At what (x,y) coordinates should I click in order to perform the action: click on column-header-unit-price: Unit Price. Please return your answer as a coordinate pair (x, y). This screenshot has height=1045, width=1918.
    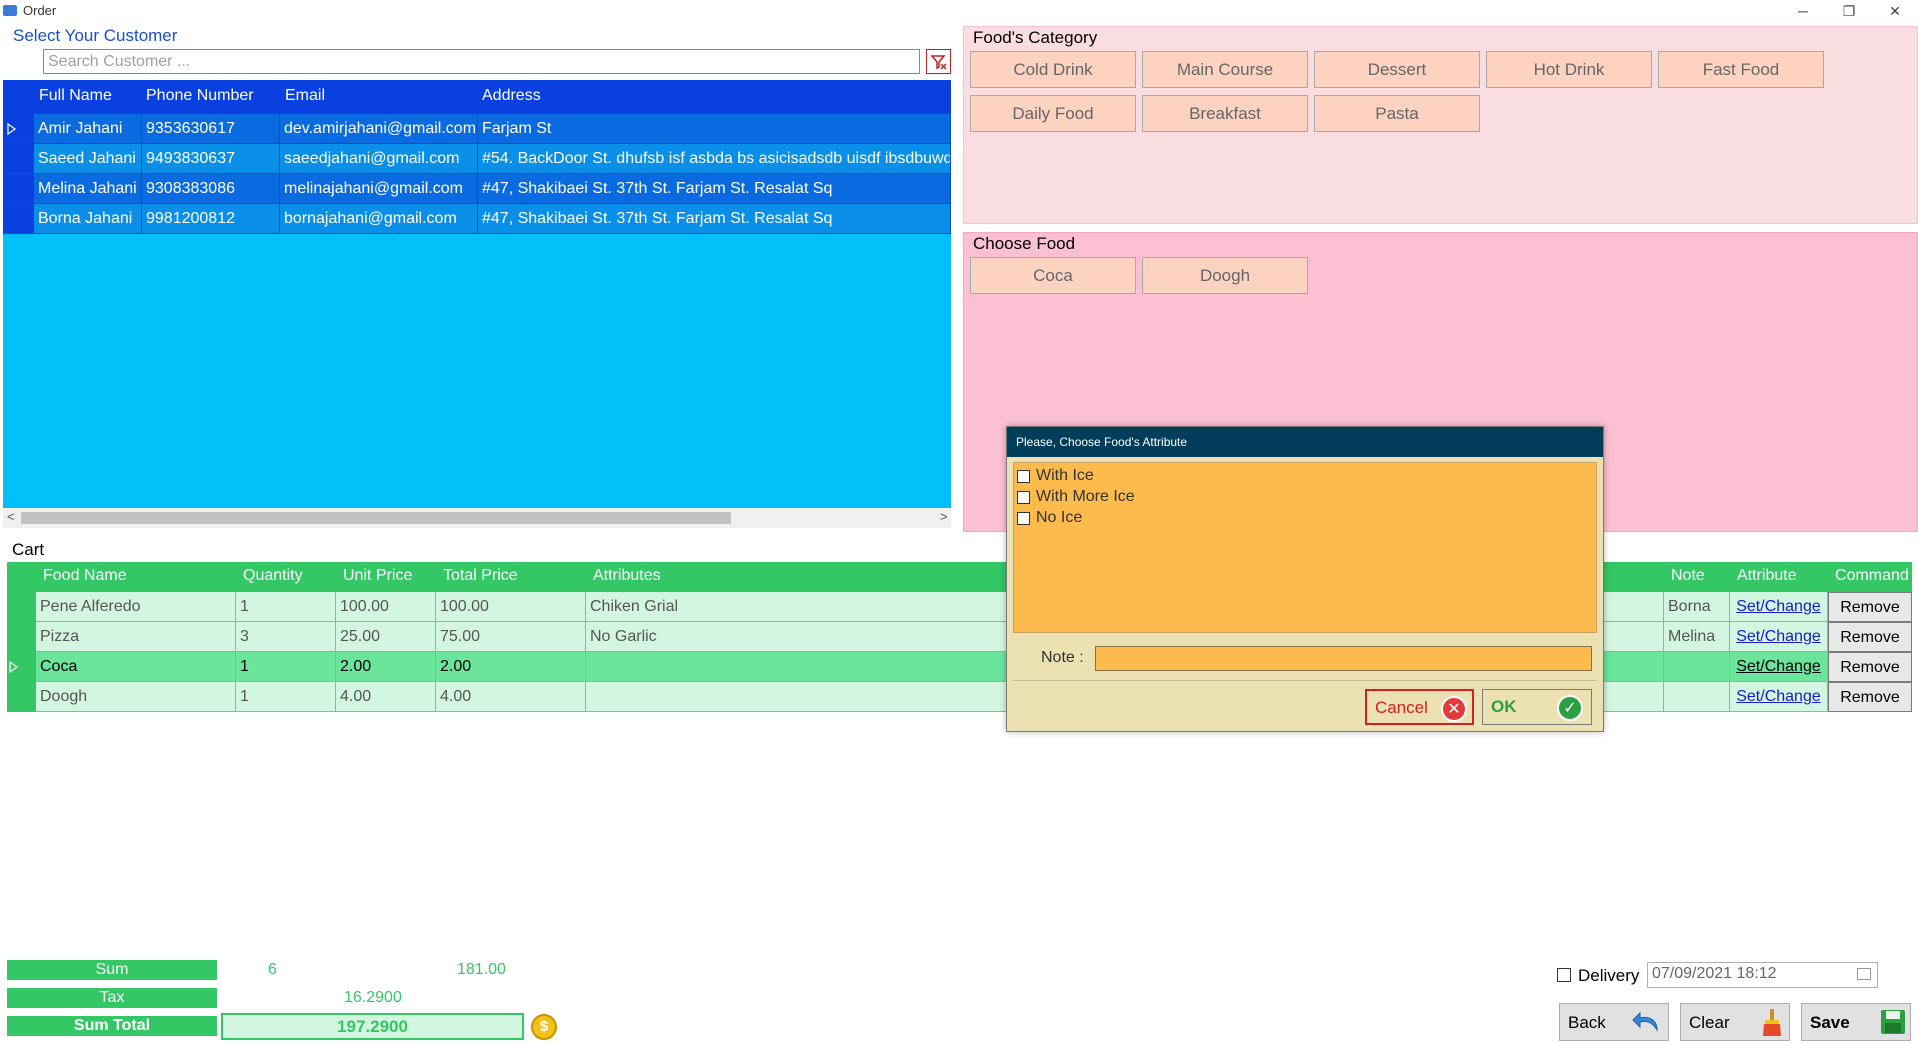
    Looking at the image, I should click on (377, 576).